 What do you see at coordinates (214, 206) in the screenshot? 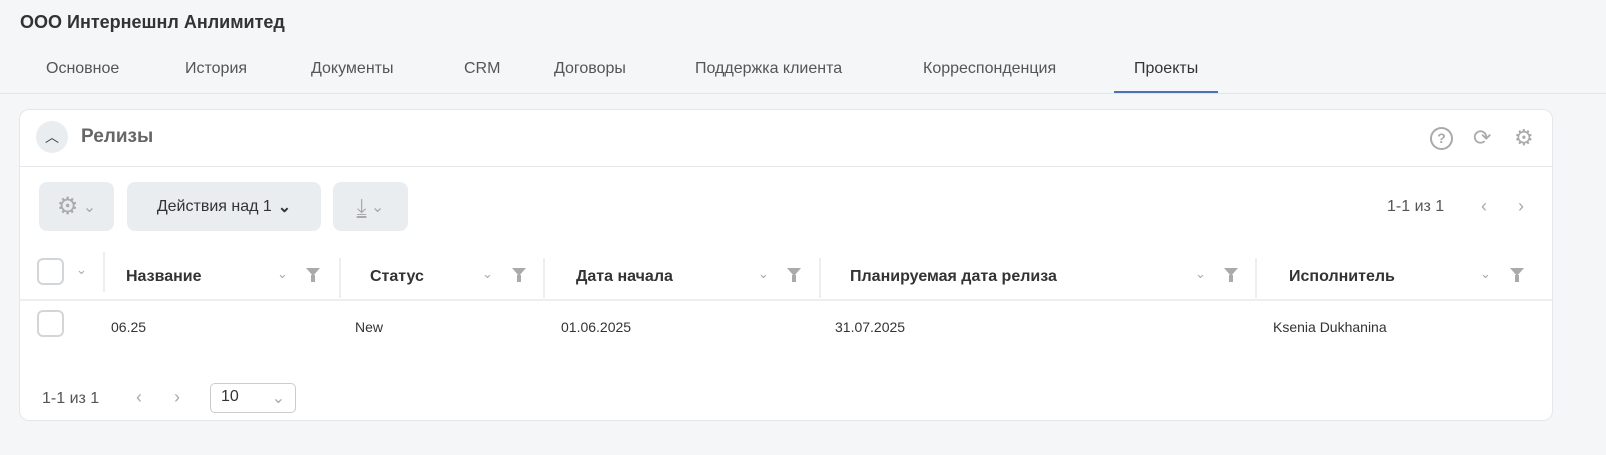
I see `bulk-actions-label: Действия над 1` at bounding box center [214, 206].